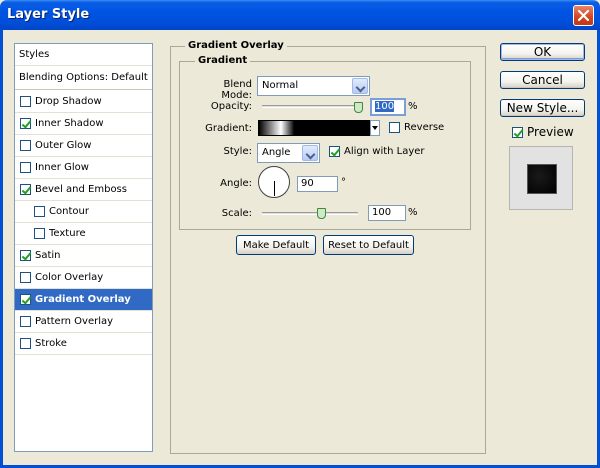 The width and height of the screenshot is (600, 468). What do you see at coordinates (314, 128) in the screenshot?
I see `gradient-picker` at bounding box center [314, 128].